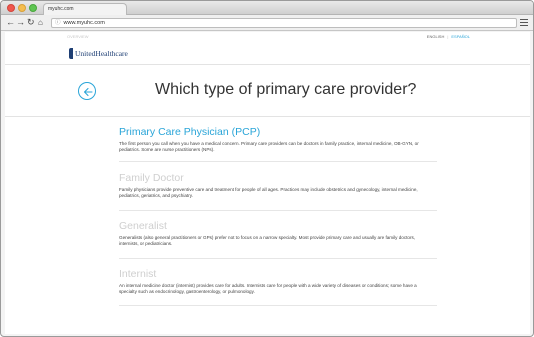 Image resolution: width=534 pixels, height=337 pixels. I want to click on logo-mark-icon, so click(71, 53).